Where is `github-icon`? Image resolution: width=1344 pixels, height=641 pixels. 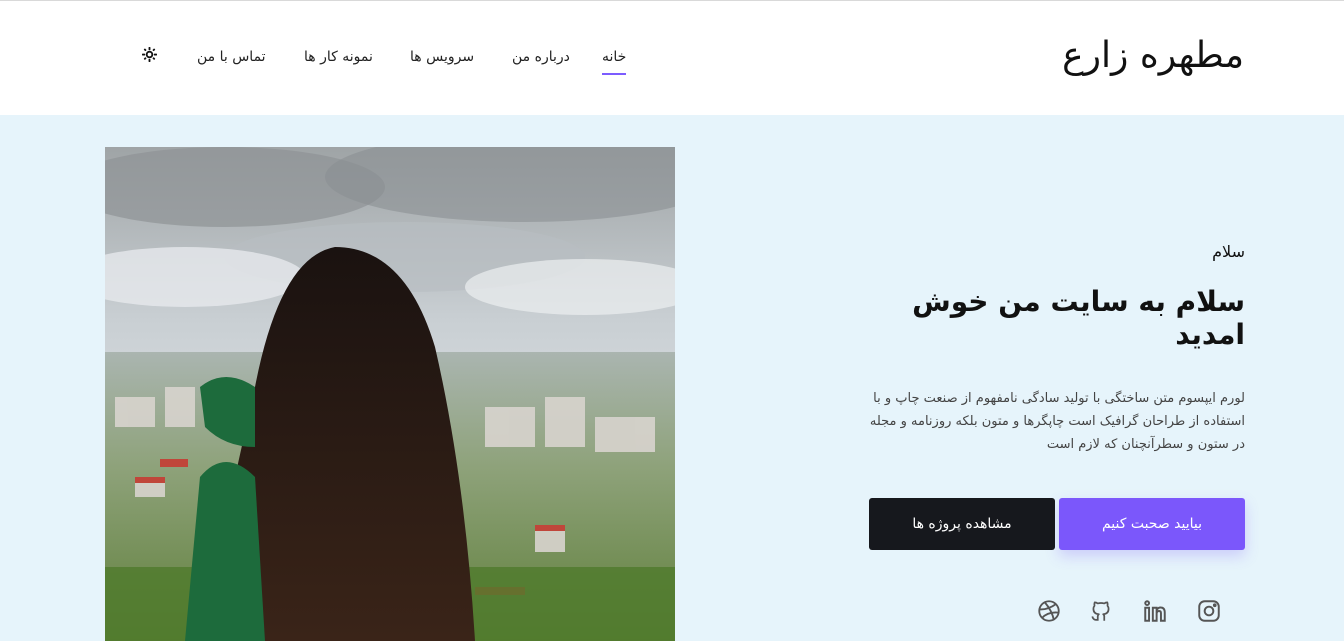 github-icon is located at coordinates (1101, 611).